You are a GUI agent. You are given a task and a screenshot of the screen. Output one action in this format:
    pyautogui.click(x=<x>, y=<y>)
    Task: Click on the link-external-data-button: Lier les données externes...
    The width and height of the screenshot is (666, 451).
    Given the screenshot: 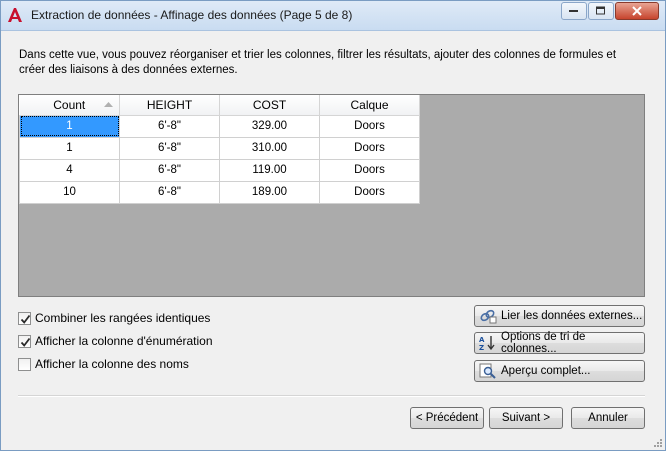 What is the action you would take?
    pyautogui.click(x=559, y=316)
    